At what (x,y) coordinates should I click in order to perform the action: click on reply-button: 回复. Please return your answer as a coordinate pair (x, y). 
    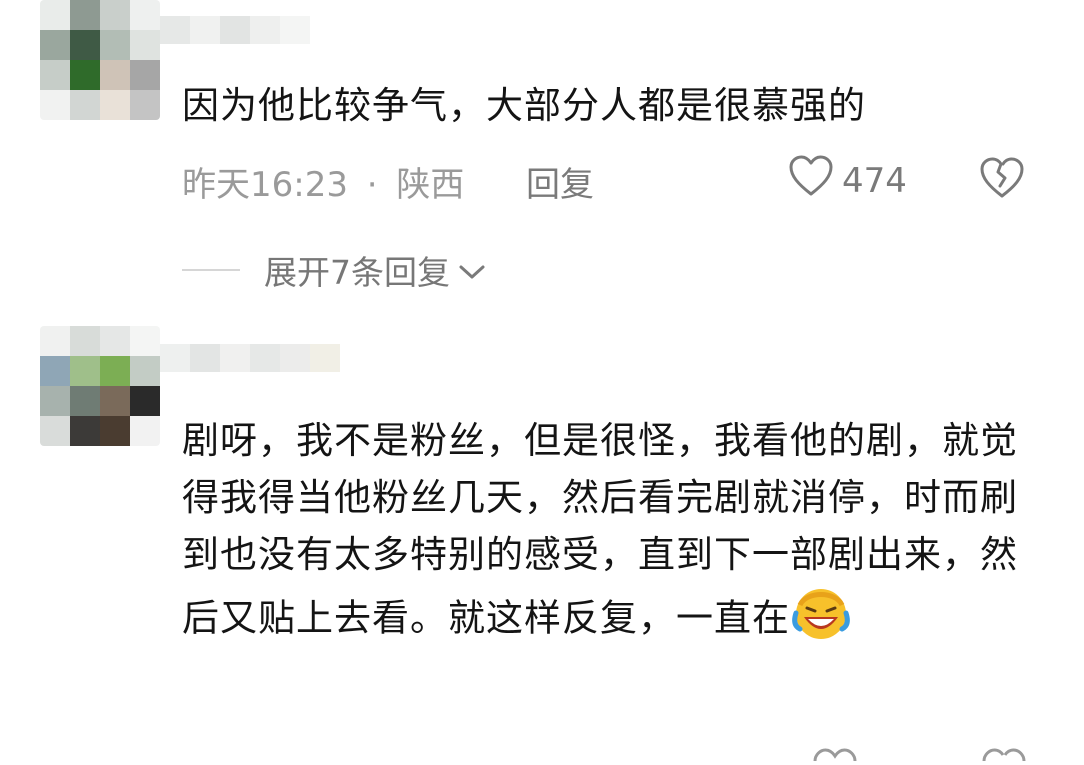
    Looking at the image, I should click on (560, 181).